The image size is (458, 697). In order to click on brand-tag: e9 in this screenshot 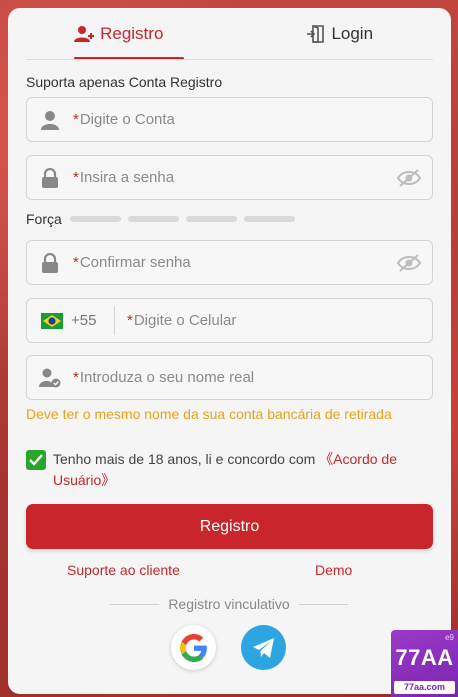, I will do `click(449, 637)`.